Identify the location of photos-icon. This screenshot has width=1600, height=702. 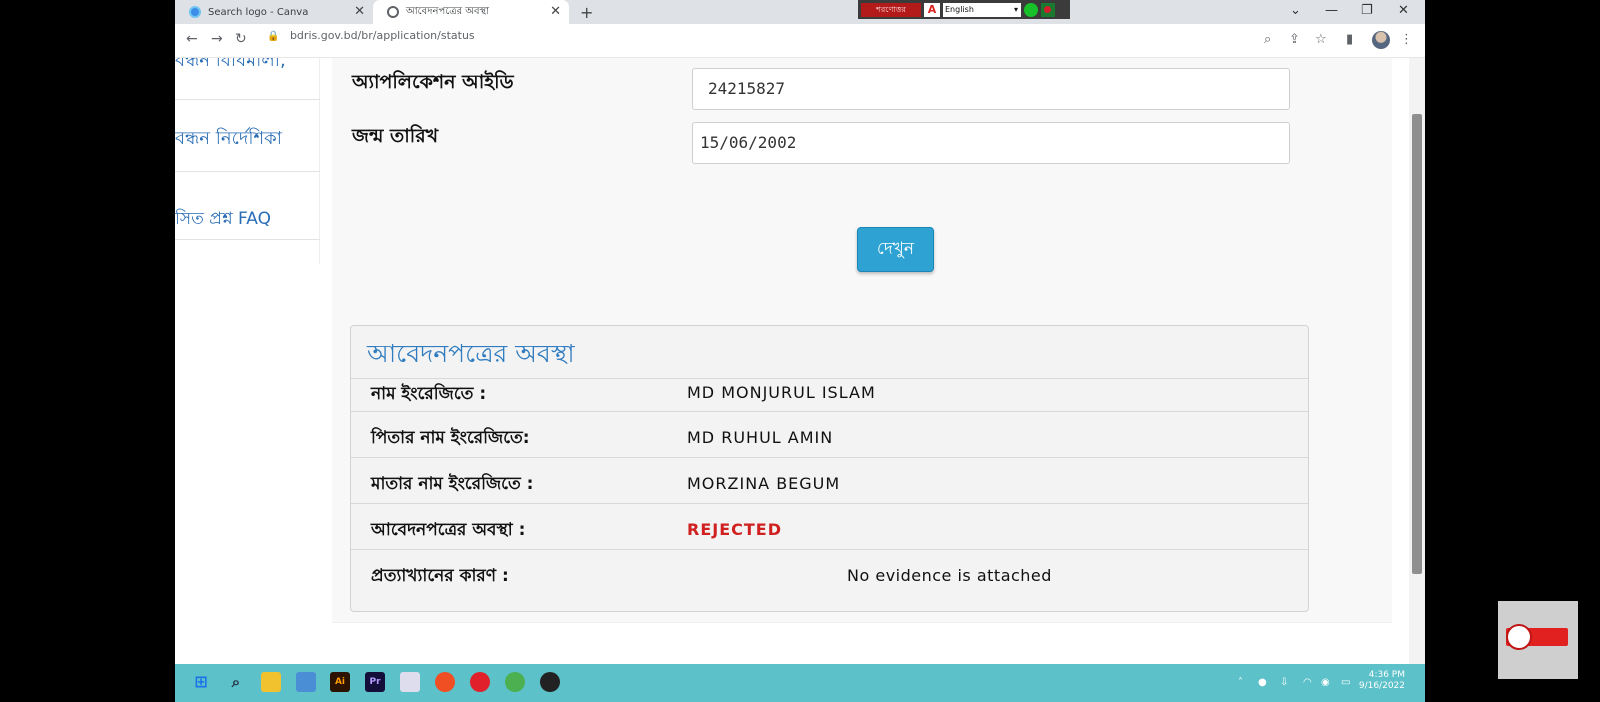
(306, 682).